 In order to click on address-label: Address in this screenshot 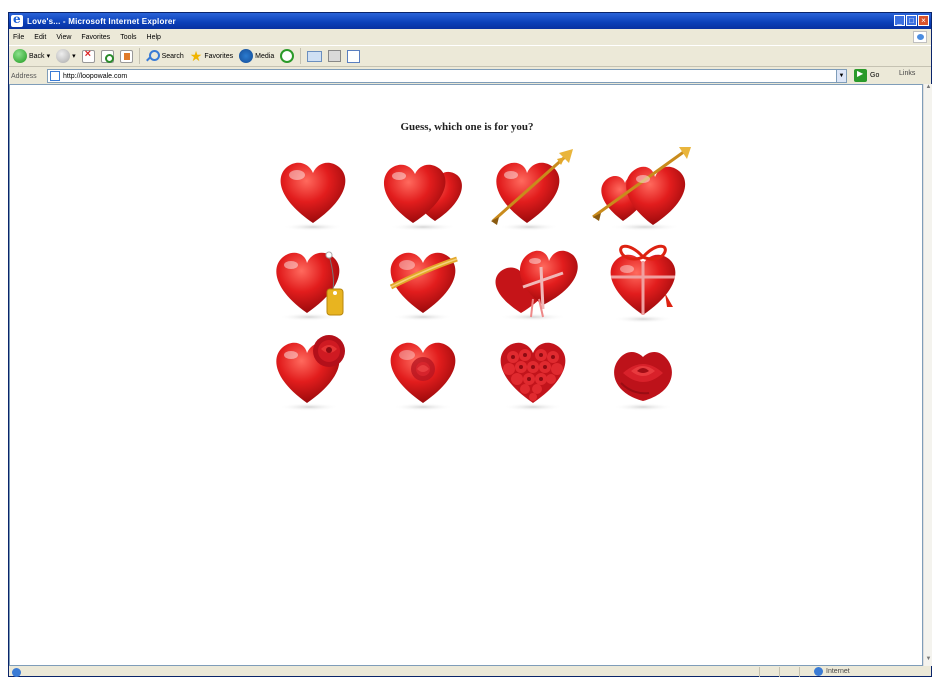, I will do `click(24, 76)`.